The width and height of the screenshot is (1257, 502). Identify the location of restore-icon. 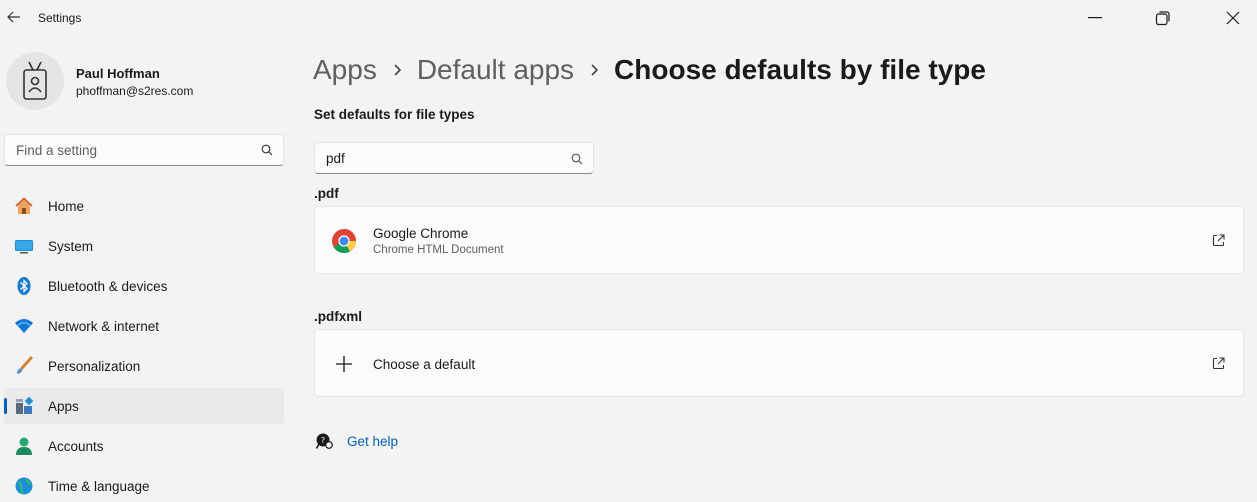
(1162, 18).